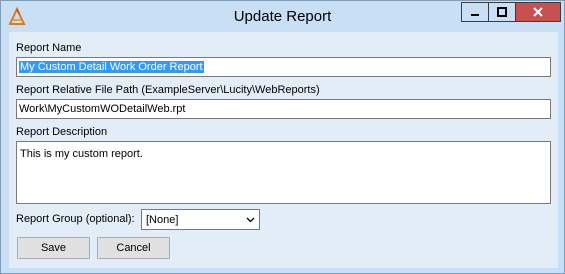 This screenshot has height=274, width=565. I want to click on report-group-dropdown: [None], so click(200, 219).